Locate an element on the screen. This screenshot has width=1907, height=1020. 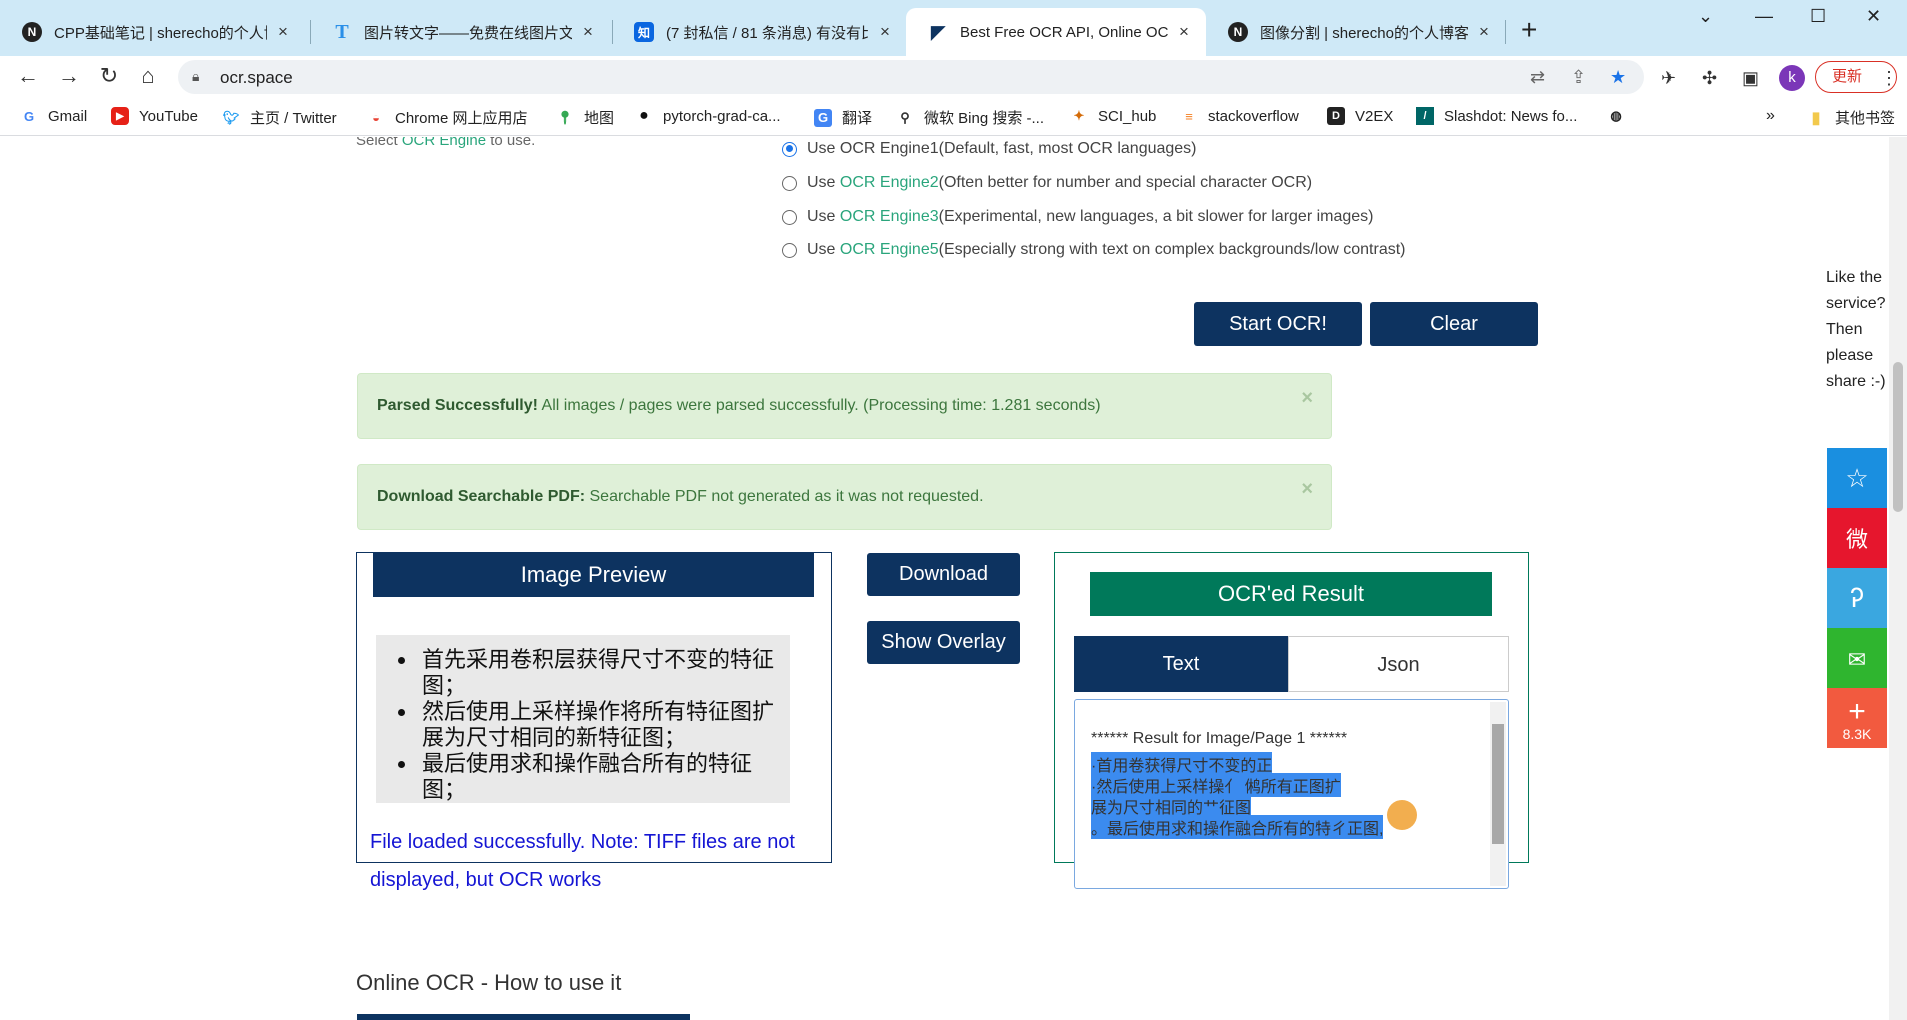
share-page-icon: ⇪ is located at coordinates (1578, 77).